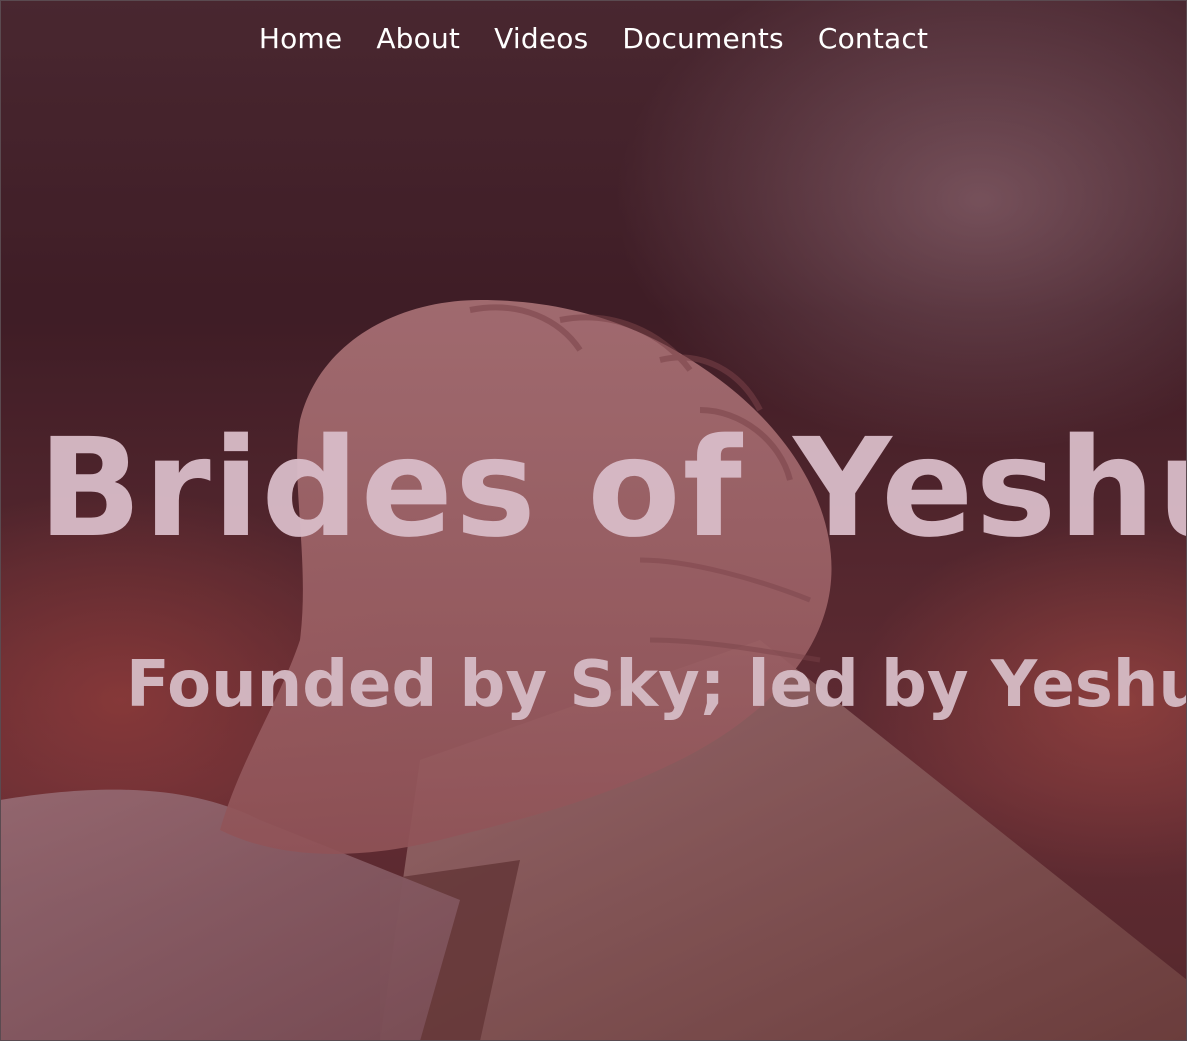 This screenshot has height=1041, width=1187. What do you see at coordinates (301, 38) in the screenshot?
I see `nav-home-link: Home` at bounding box center [301, 38].